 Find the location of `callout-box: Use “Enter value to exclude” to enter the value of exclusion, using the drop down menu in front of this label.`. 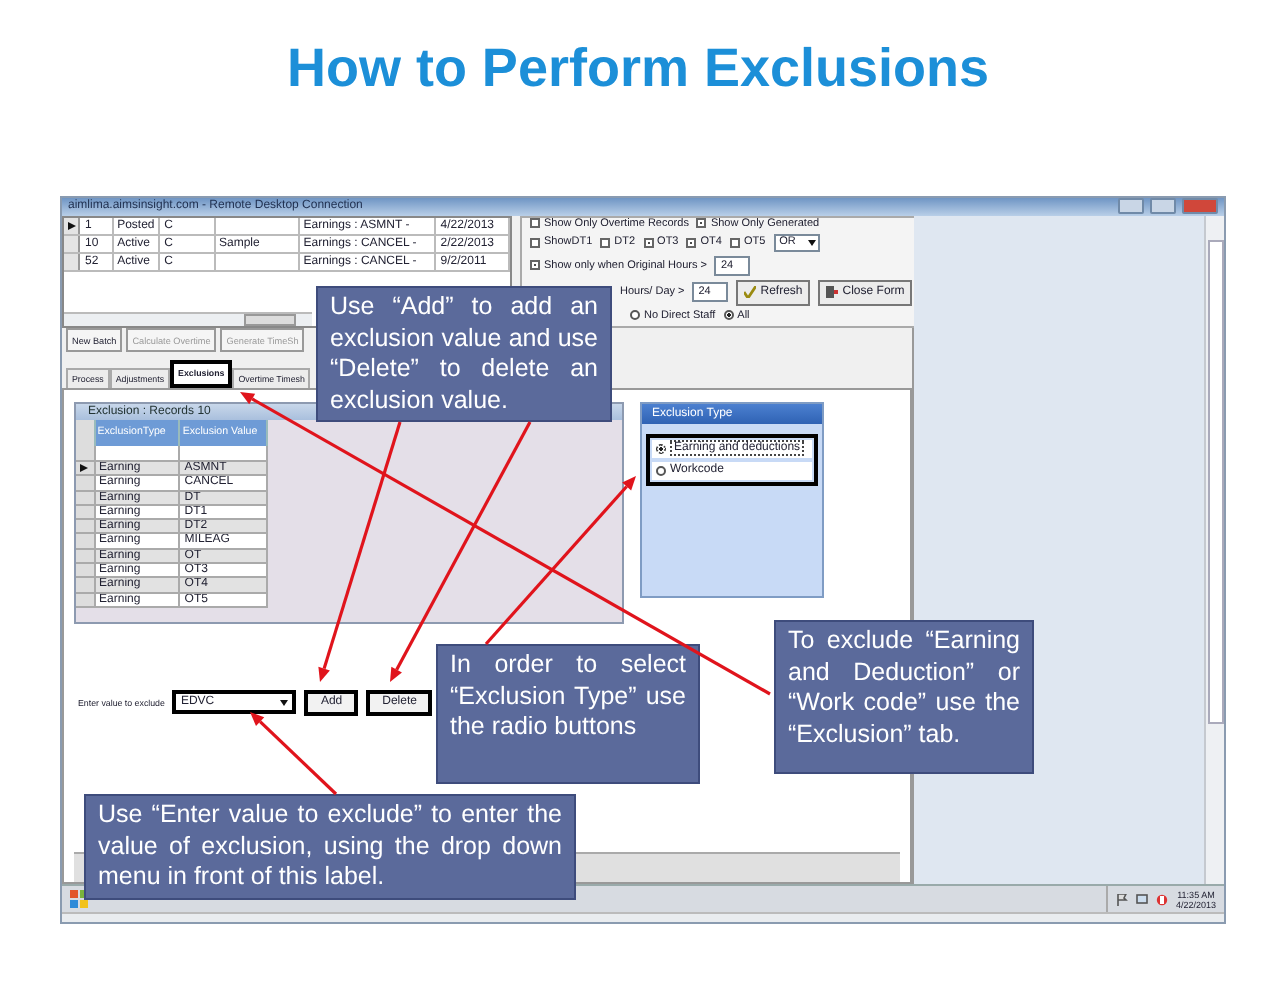

callout-box: Use “Enter value to exclude” to enter the value of exclusion, using the drop down menu in front of this label. is located at coordinates (330, 847).